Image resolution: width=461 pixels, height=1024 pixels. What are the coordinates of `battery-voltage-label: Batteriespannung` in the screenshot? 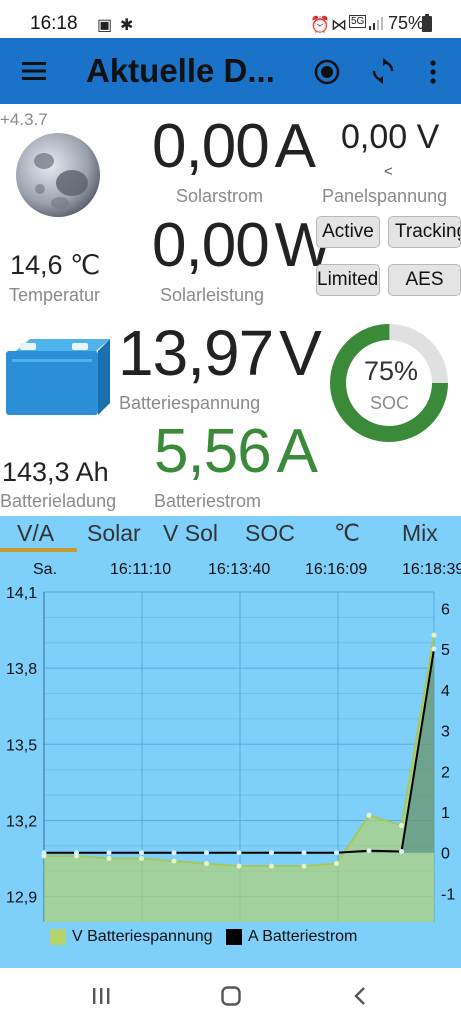 It's located at (190, 403).